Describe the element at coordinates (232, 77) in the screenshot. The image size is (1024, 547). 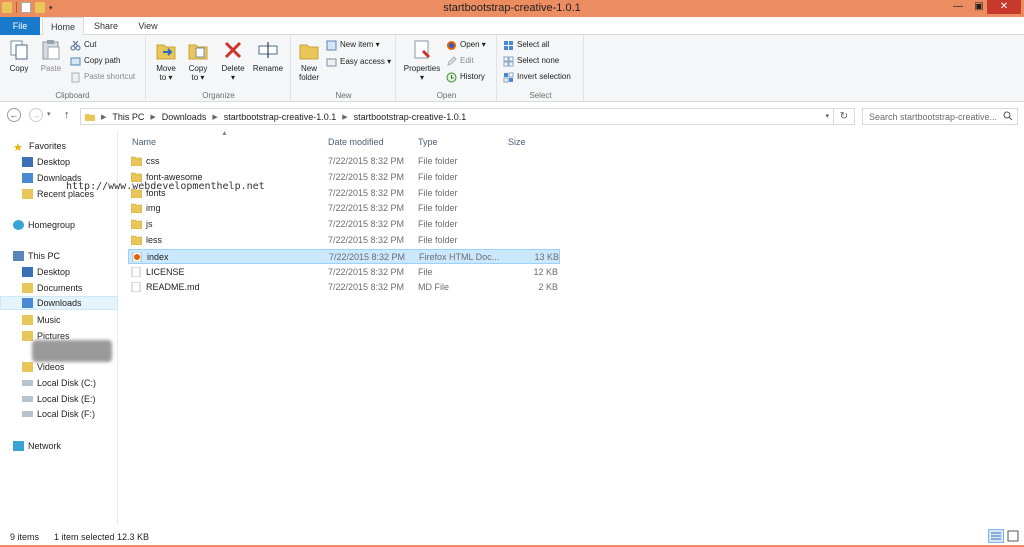
I see `delete-label-2: ▾` at that location.